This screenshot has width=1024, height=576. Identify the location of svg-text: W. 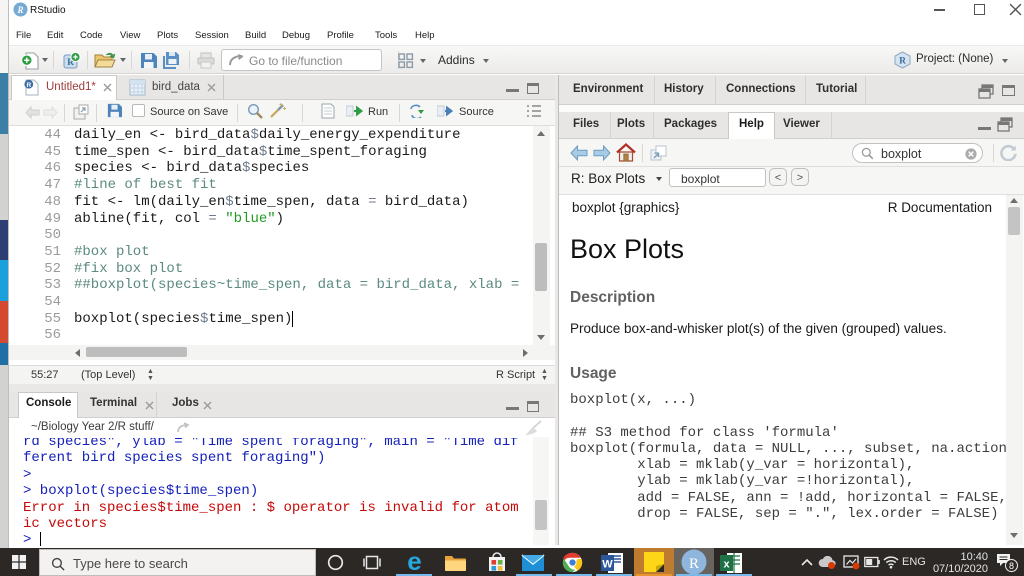
(607, 565).